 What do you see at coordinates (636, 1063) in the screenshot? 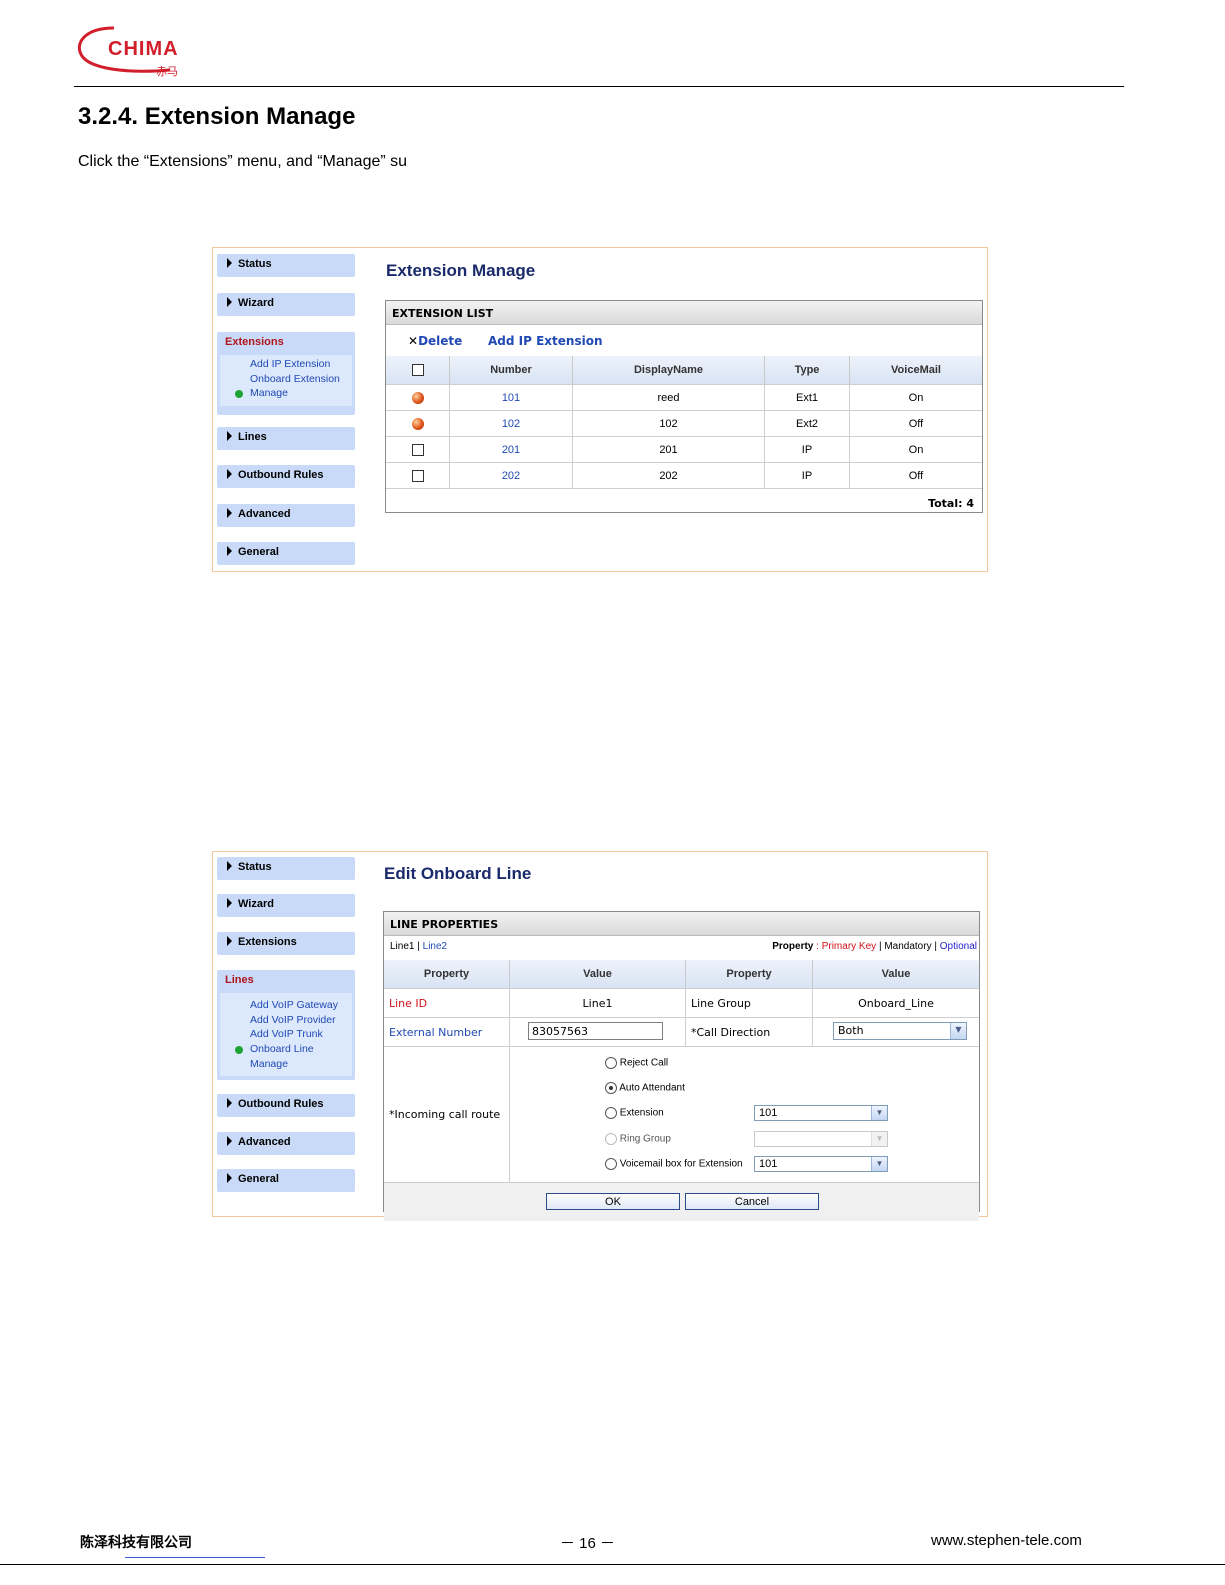
I see `option-reject-call: Reject Call` at bounding box center [636, 1063].